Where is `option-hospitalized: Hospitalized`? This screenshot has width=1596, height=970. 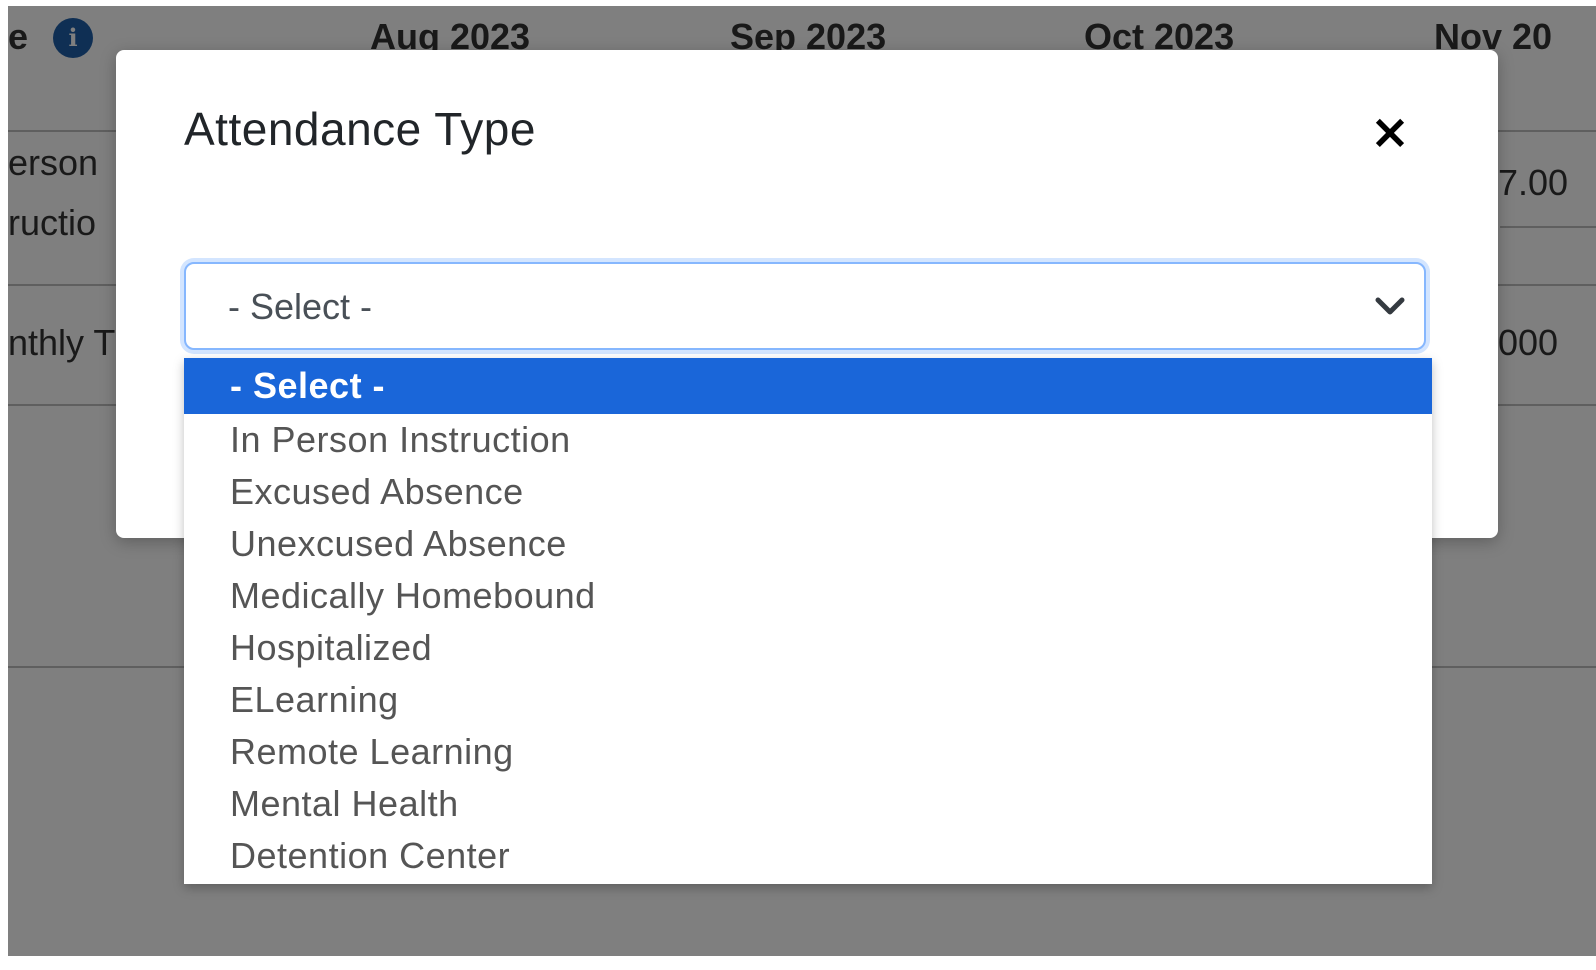
option-hospitalized: Hospitalized is located at coordinates (808, 648).